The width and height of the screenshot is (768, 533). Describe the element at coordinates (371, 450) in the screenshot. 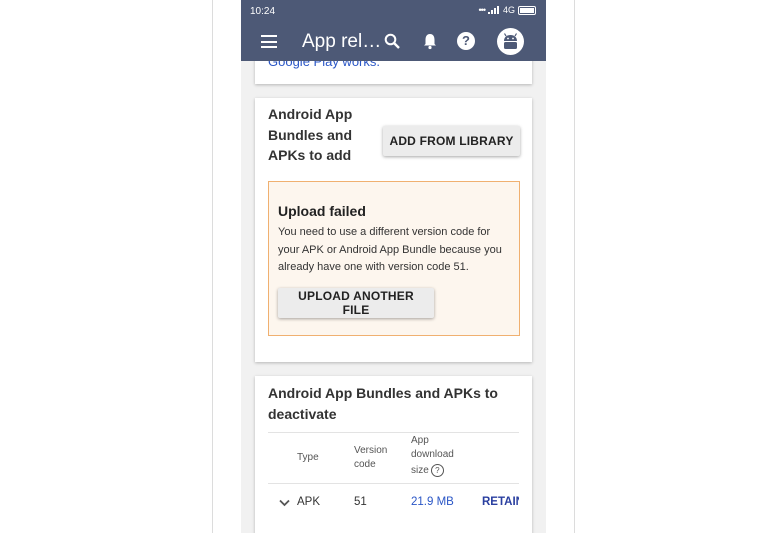

I see `header-line: Version` at that location.